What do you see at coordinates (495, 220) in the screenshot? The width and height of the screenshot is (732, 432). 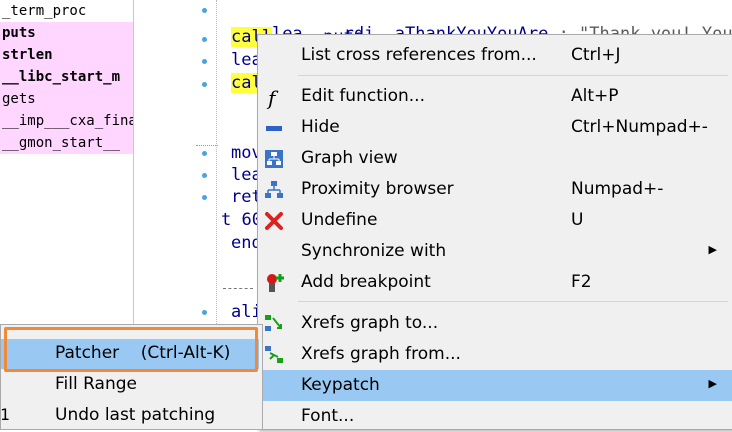 I see `menu-item-undefine: Undefine U` at bounding box center [495, 220].